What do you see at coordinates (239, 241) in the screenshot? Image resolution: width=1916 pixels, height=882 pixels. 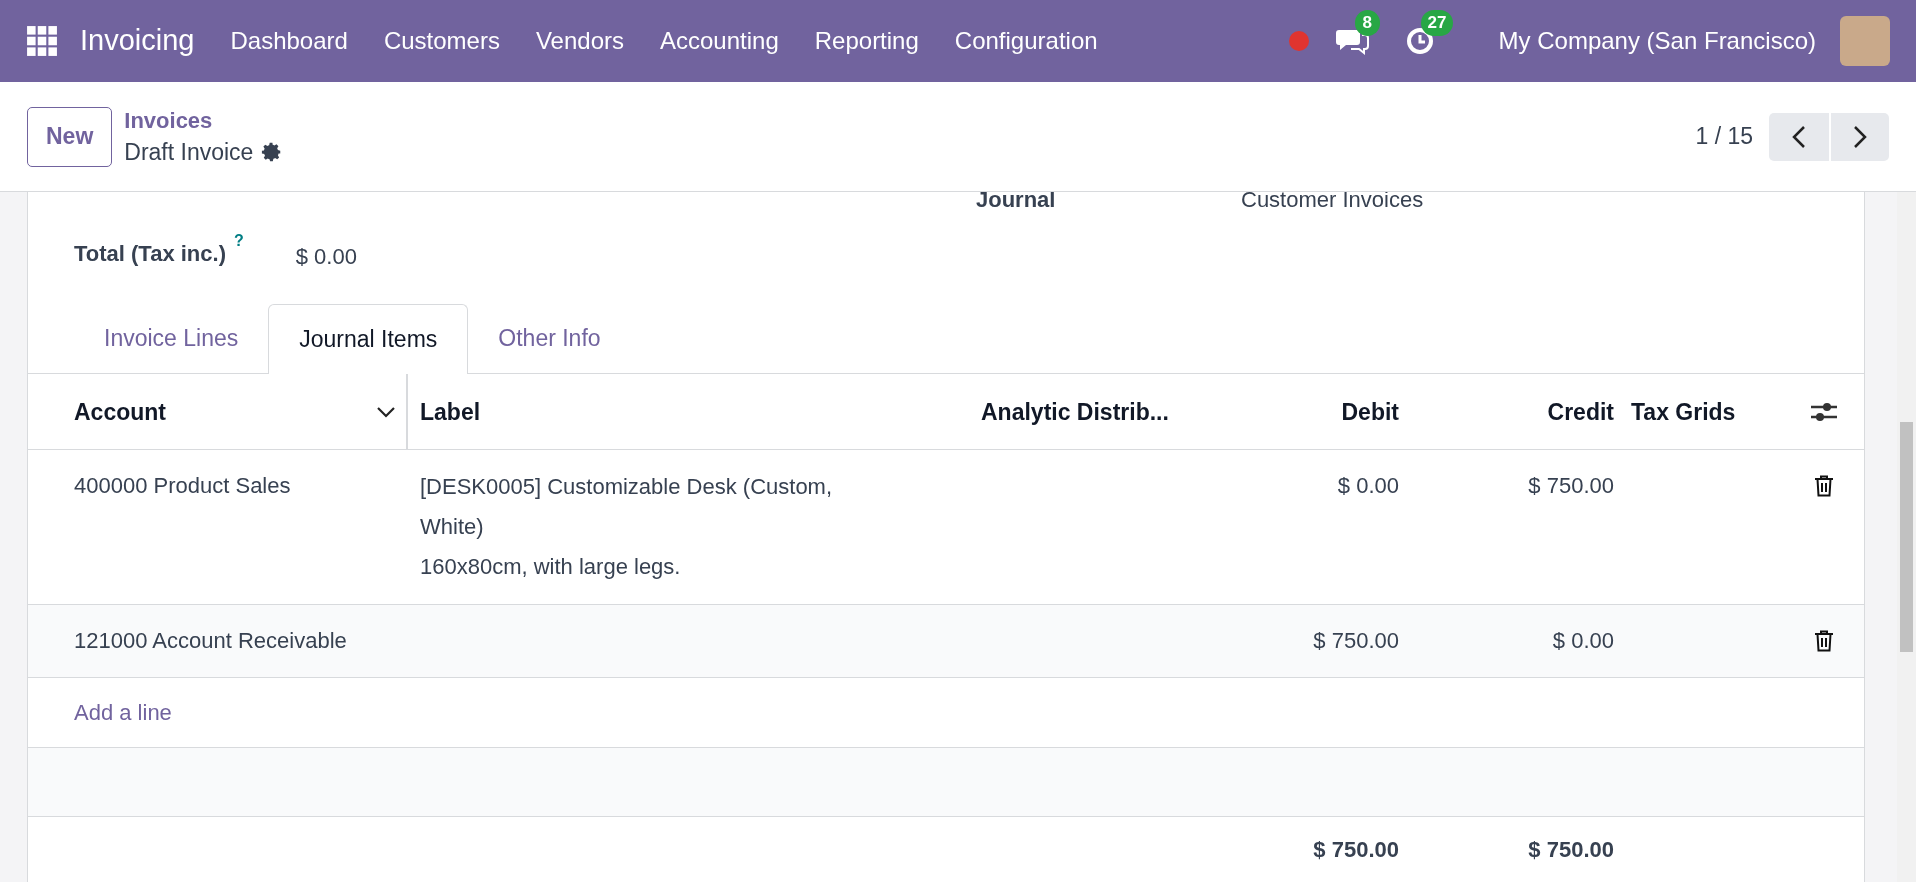 I see `help-tooltip-icon: ?` at bounding box center [239, 241].